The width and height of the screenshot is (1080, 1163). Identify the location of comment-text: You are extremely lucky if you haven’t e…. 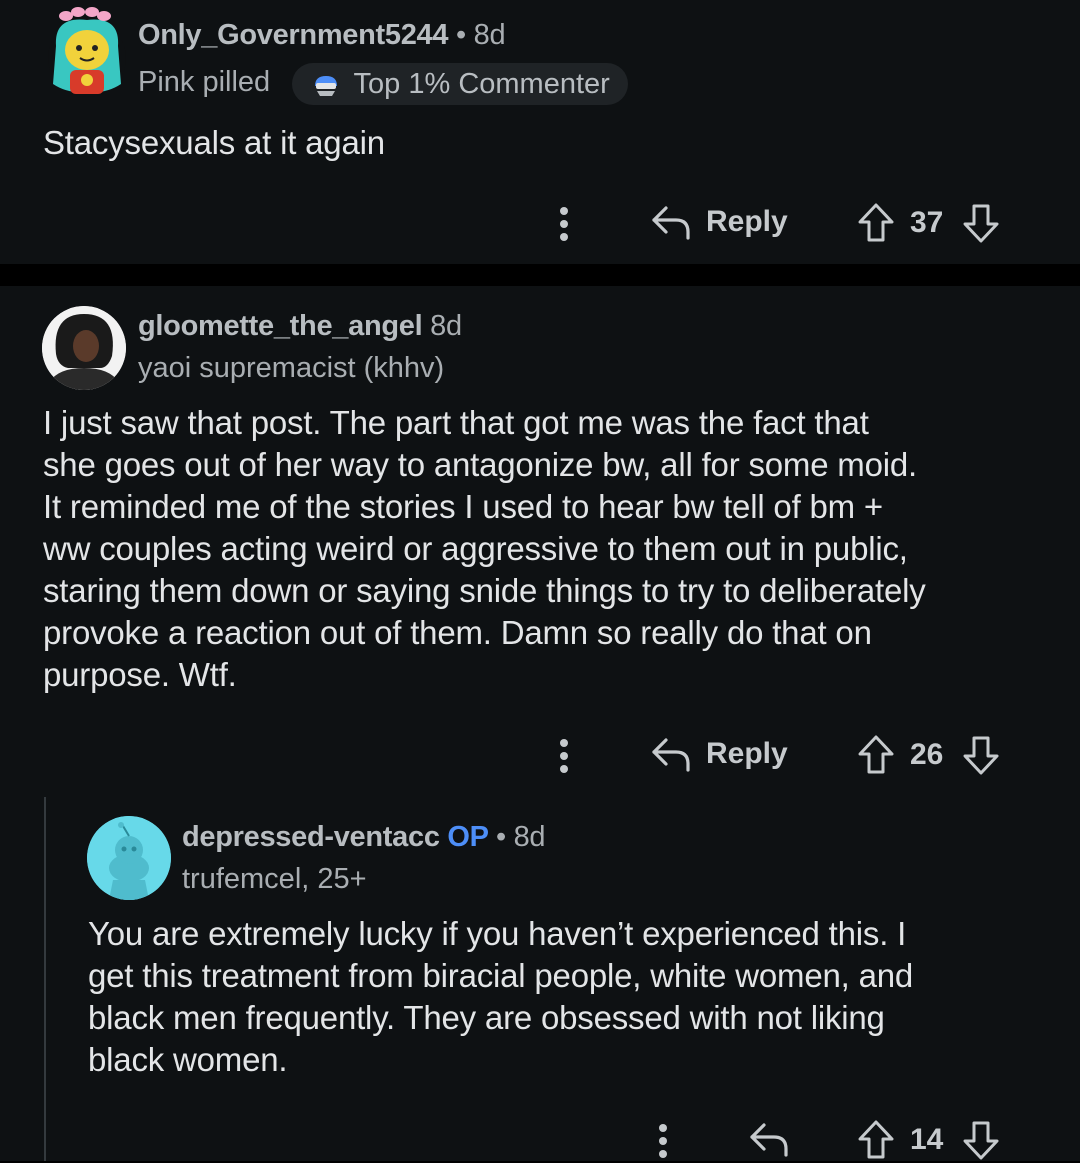
(500, 997).